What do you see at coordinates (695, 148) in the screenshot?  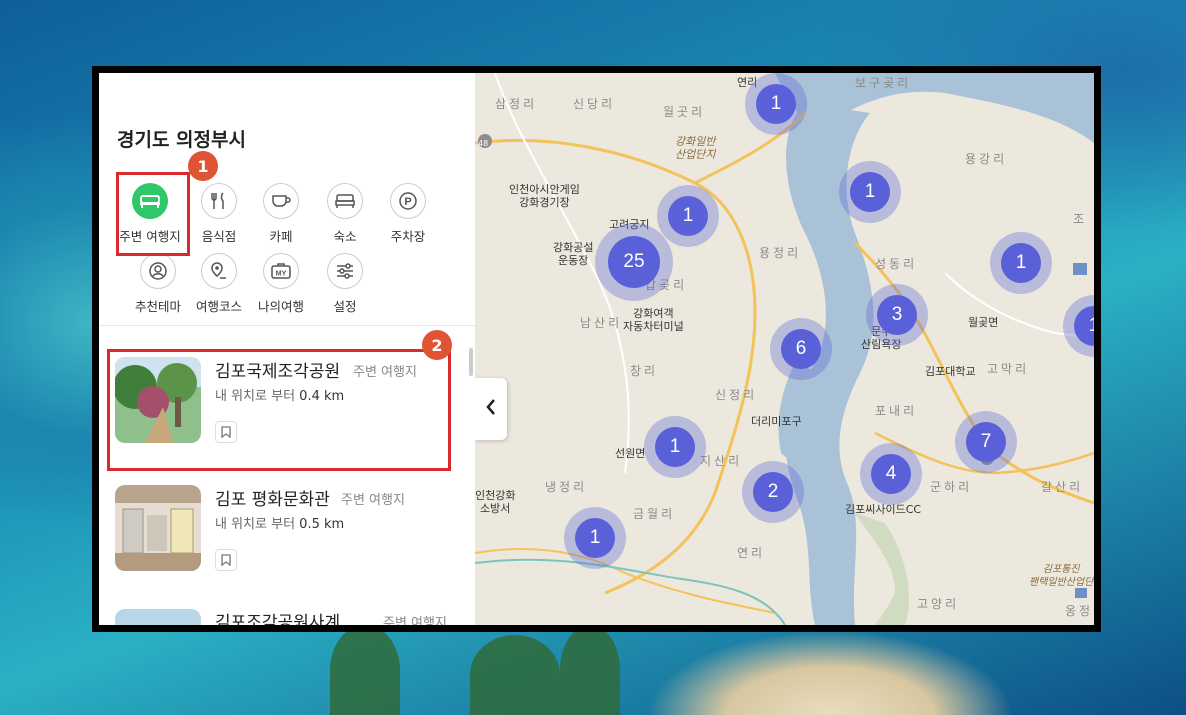 I see `map-label: 강화일반 산업단지` at bounding box center [695, 148].